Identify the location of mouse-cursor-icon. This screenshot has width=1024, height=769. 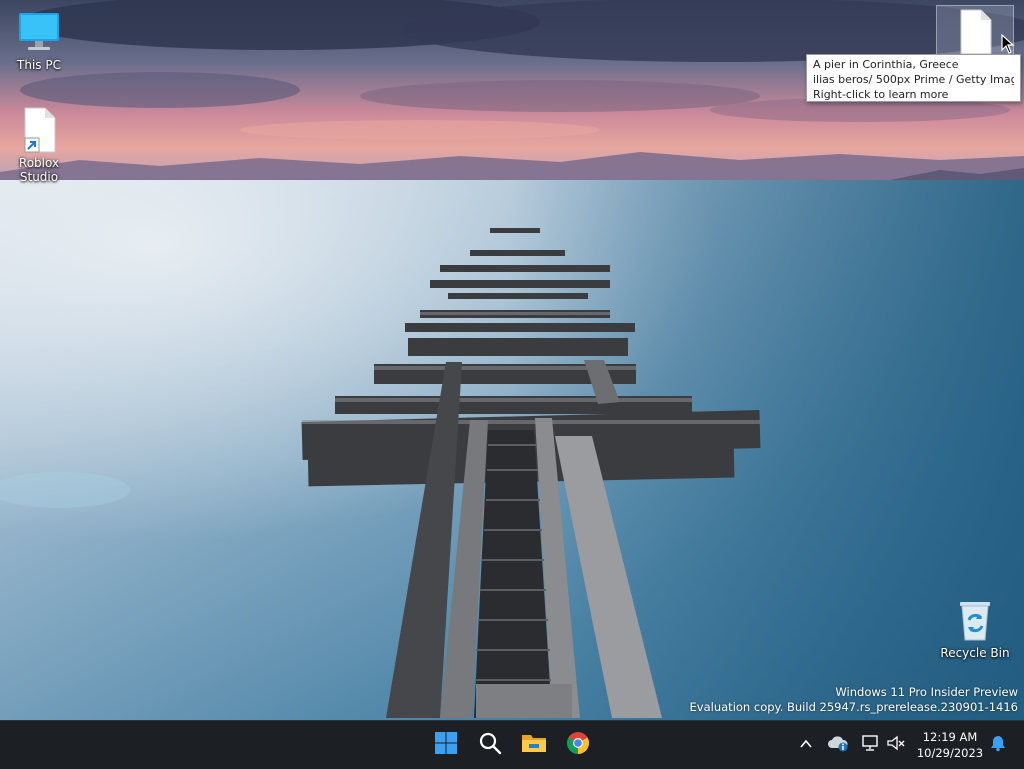
(1008, 45).